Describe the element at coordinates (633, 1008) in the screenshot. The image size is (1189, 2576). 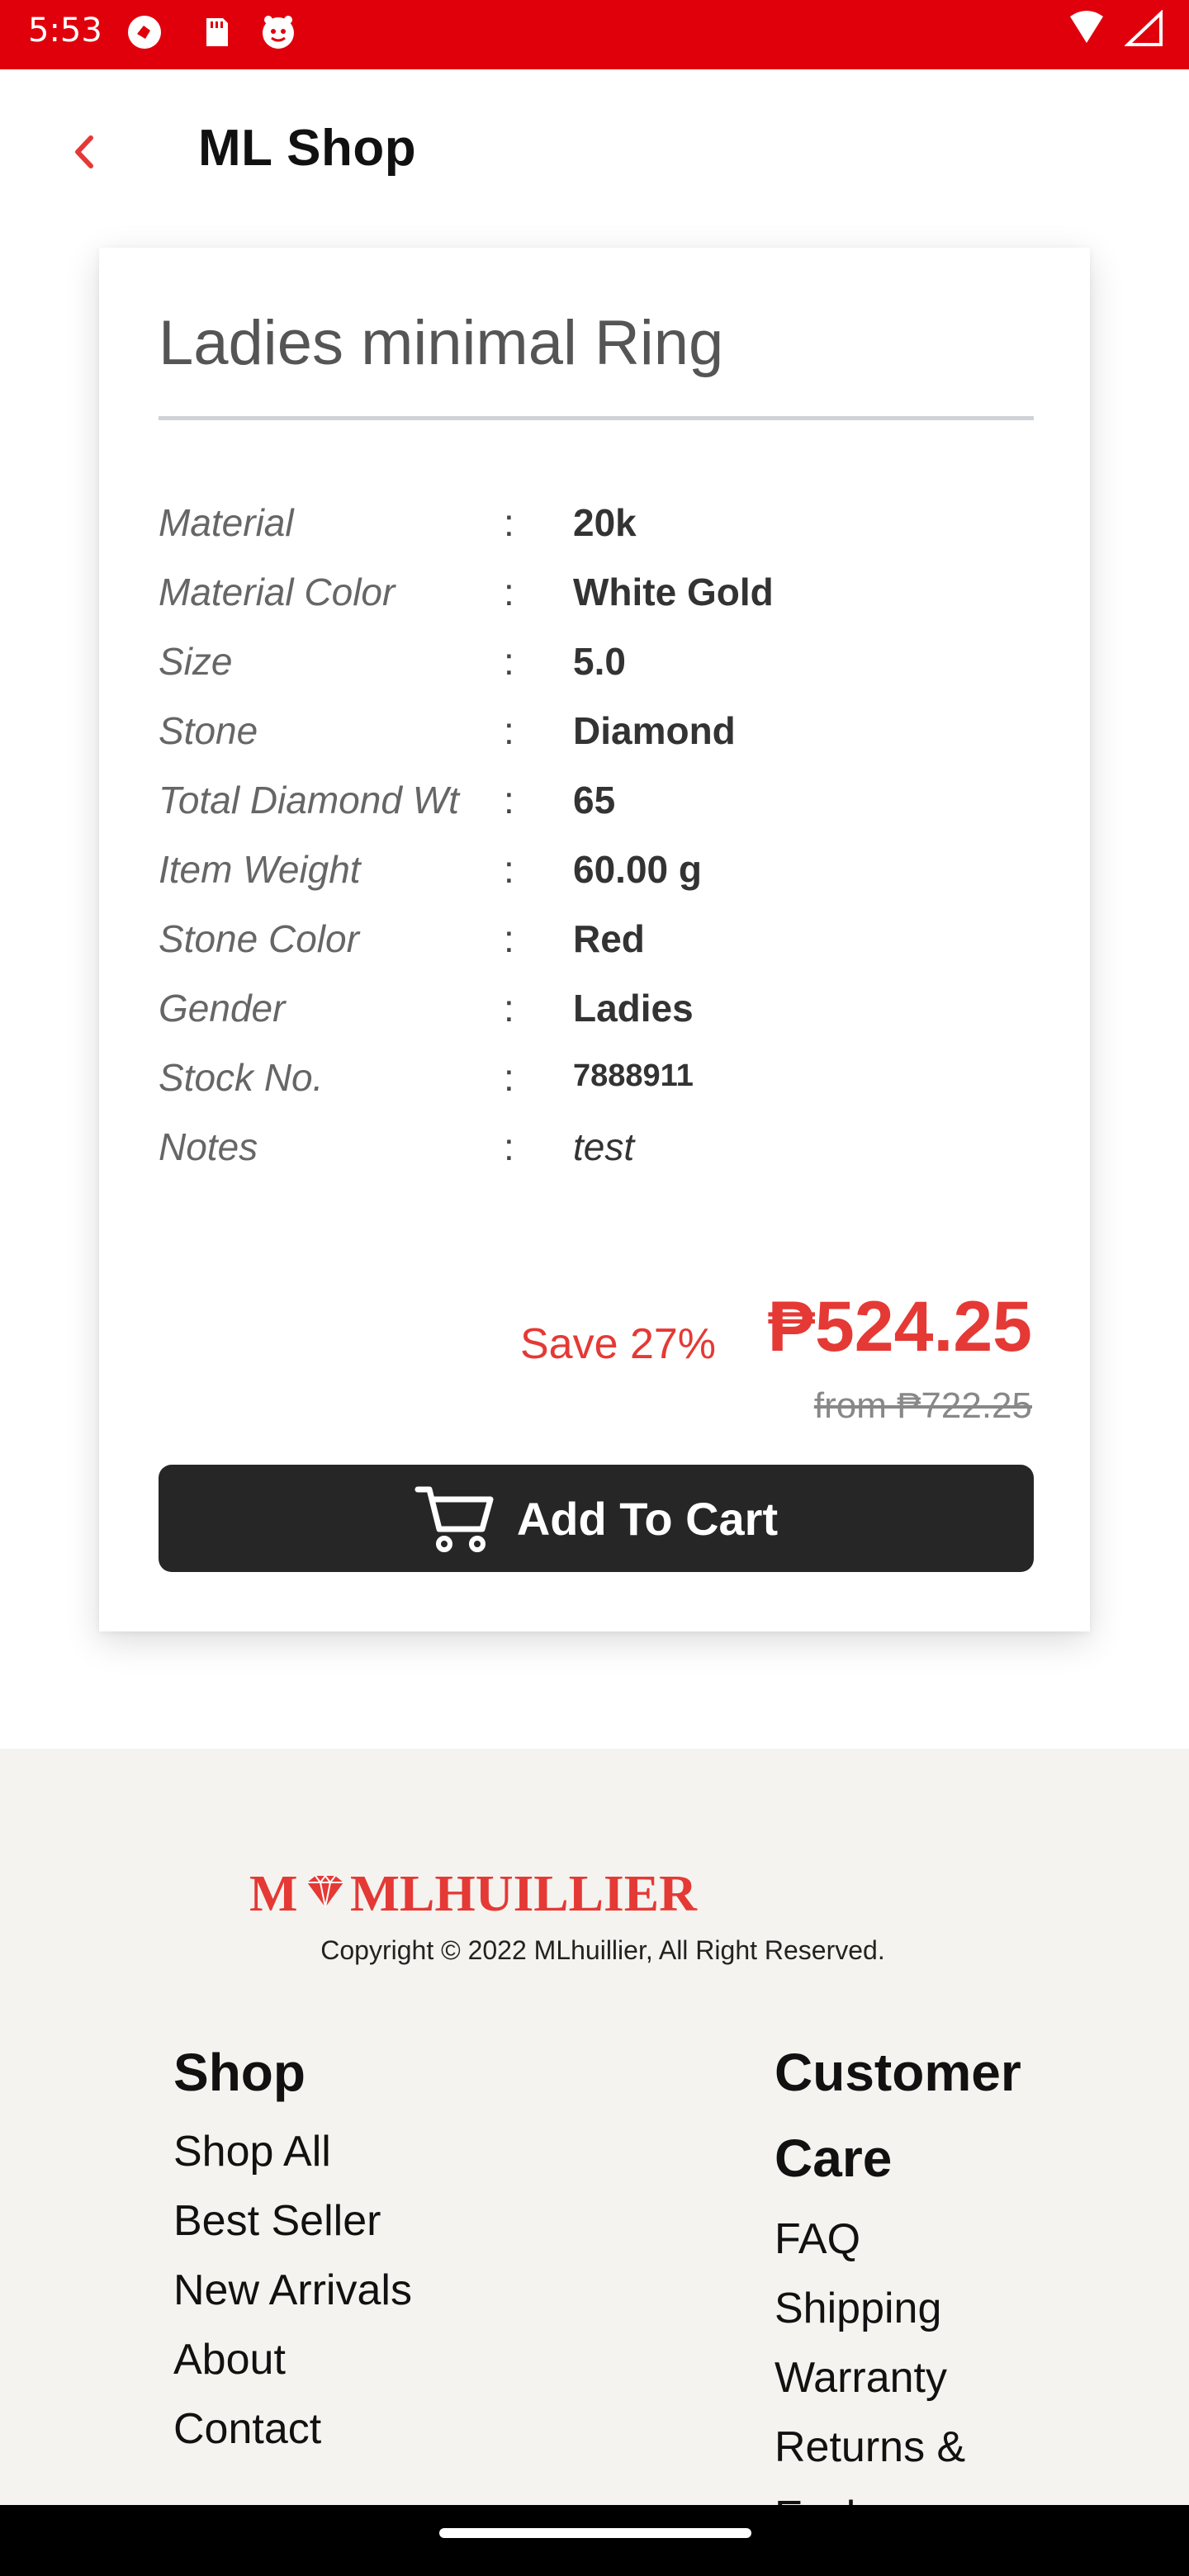
I see `spec-value: Ladies` at that location.